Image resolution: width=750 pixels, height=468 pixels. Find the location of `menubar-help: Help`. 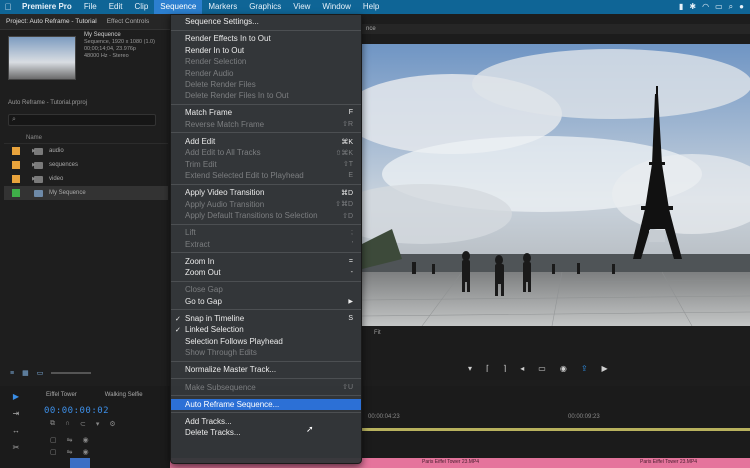

menubar-help: Help is located at coordinates (371, 7).